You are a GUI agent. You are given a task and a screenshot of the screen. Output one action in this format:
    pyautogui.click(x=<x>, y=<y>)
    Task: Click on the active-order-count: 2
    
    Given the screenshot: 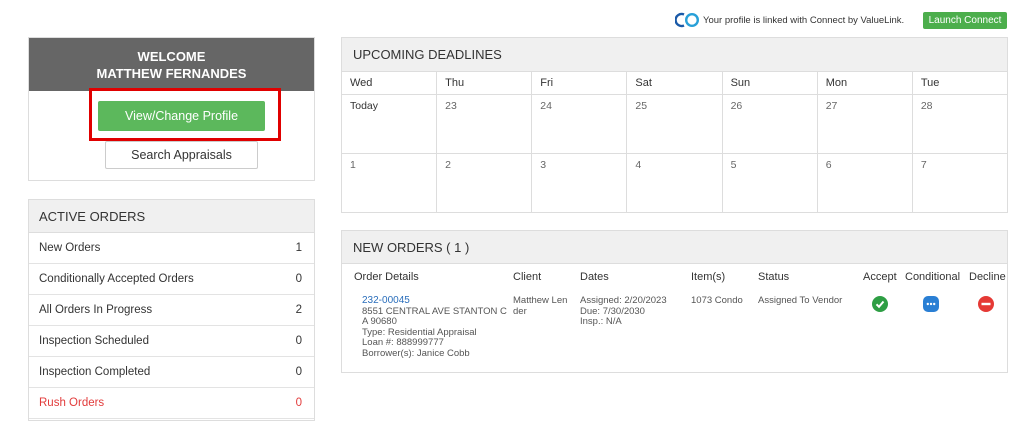 What is the action you would take?
    pyautogui.click(x=298, y=310)
    